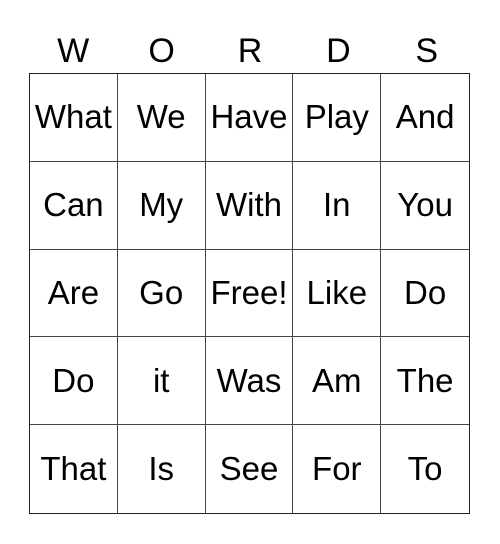 Image resolution: width=500 pixels, height=544 pixels. I want to click on header-letter-o: O, so click(161, 51).